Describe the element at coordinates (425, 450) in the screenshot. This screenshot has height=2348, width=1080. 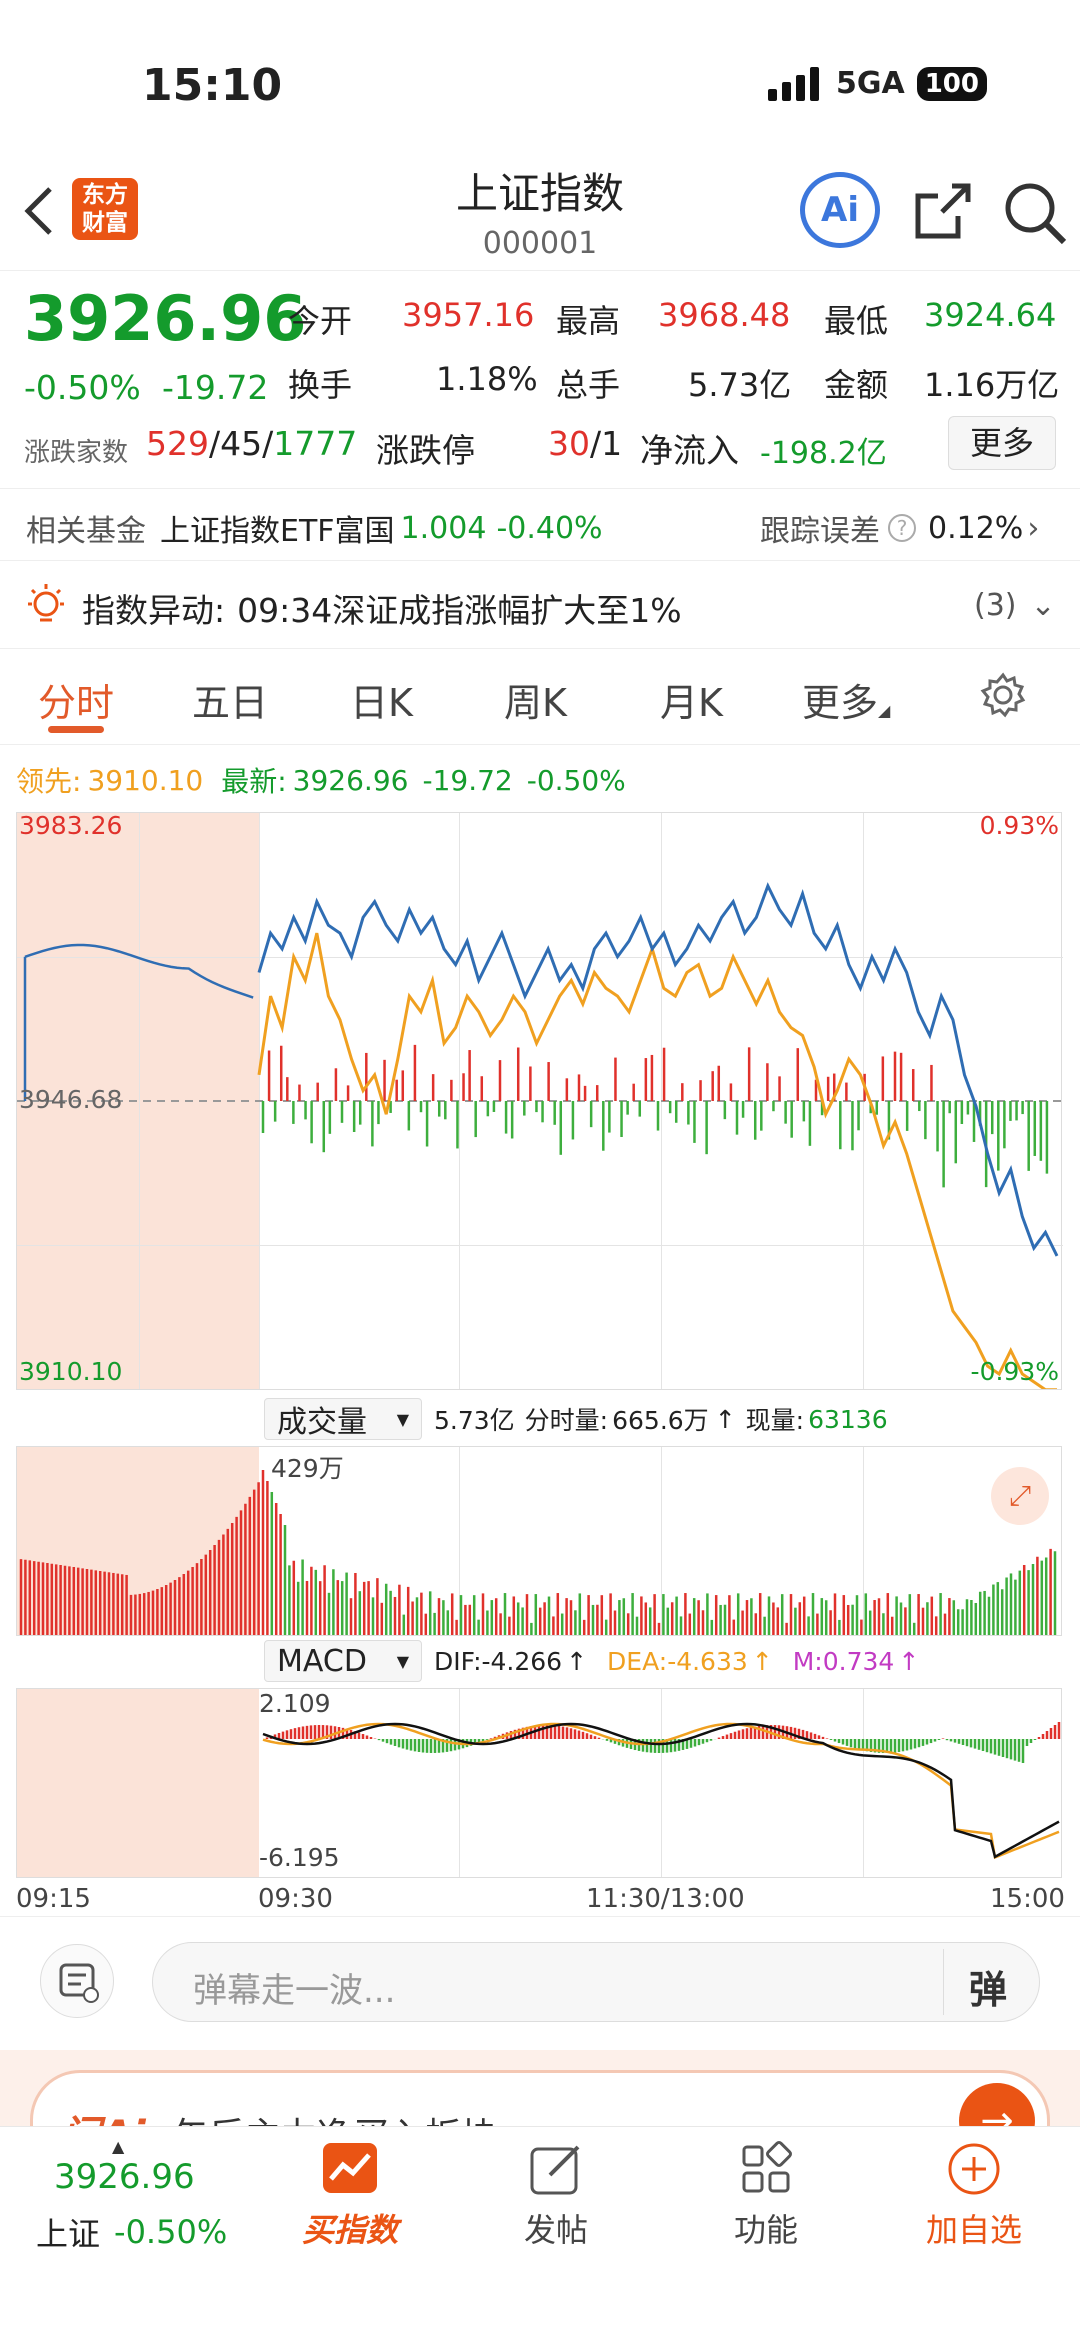
I see `limit-label: 涨跌停` at that location.